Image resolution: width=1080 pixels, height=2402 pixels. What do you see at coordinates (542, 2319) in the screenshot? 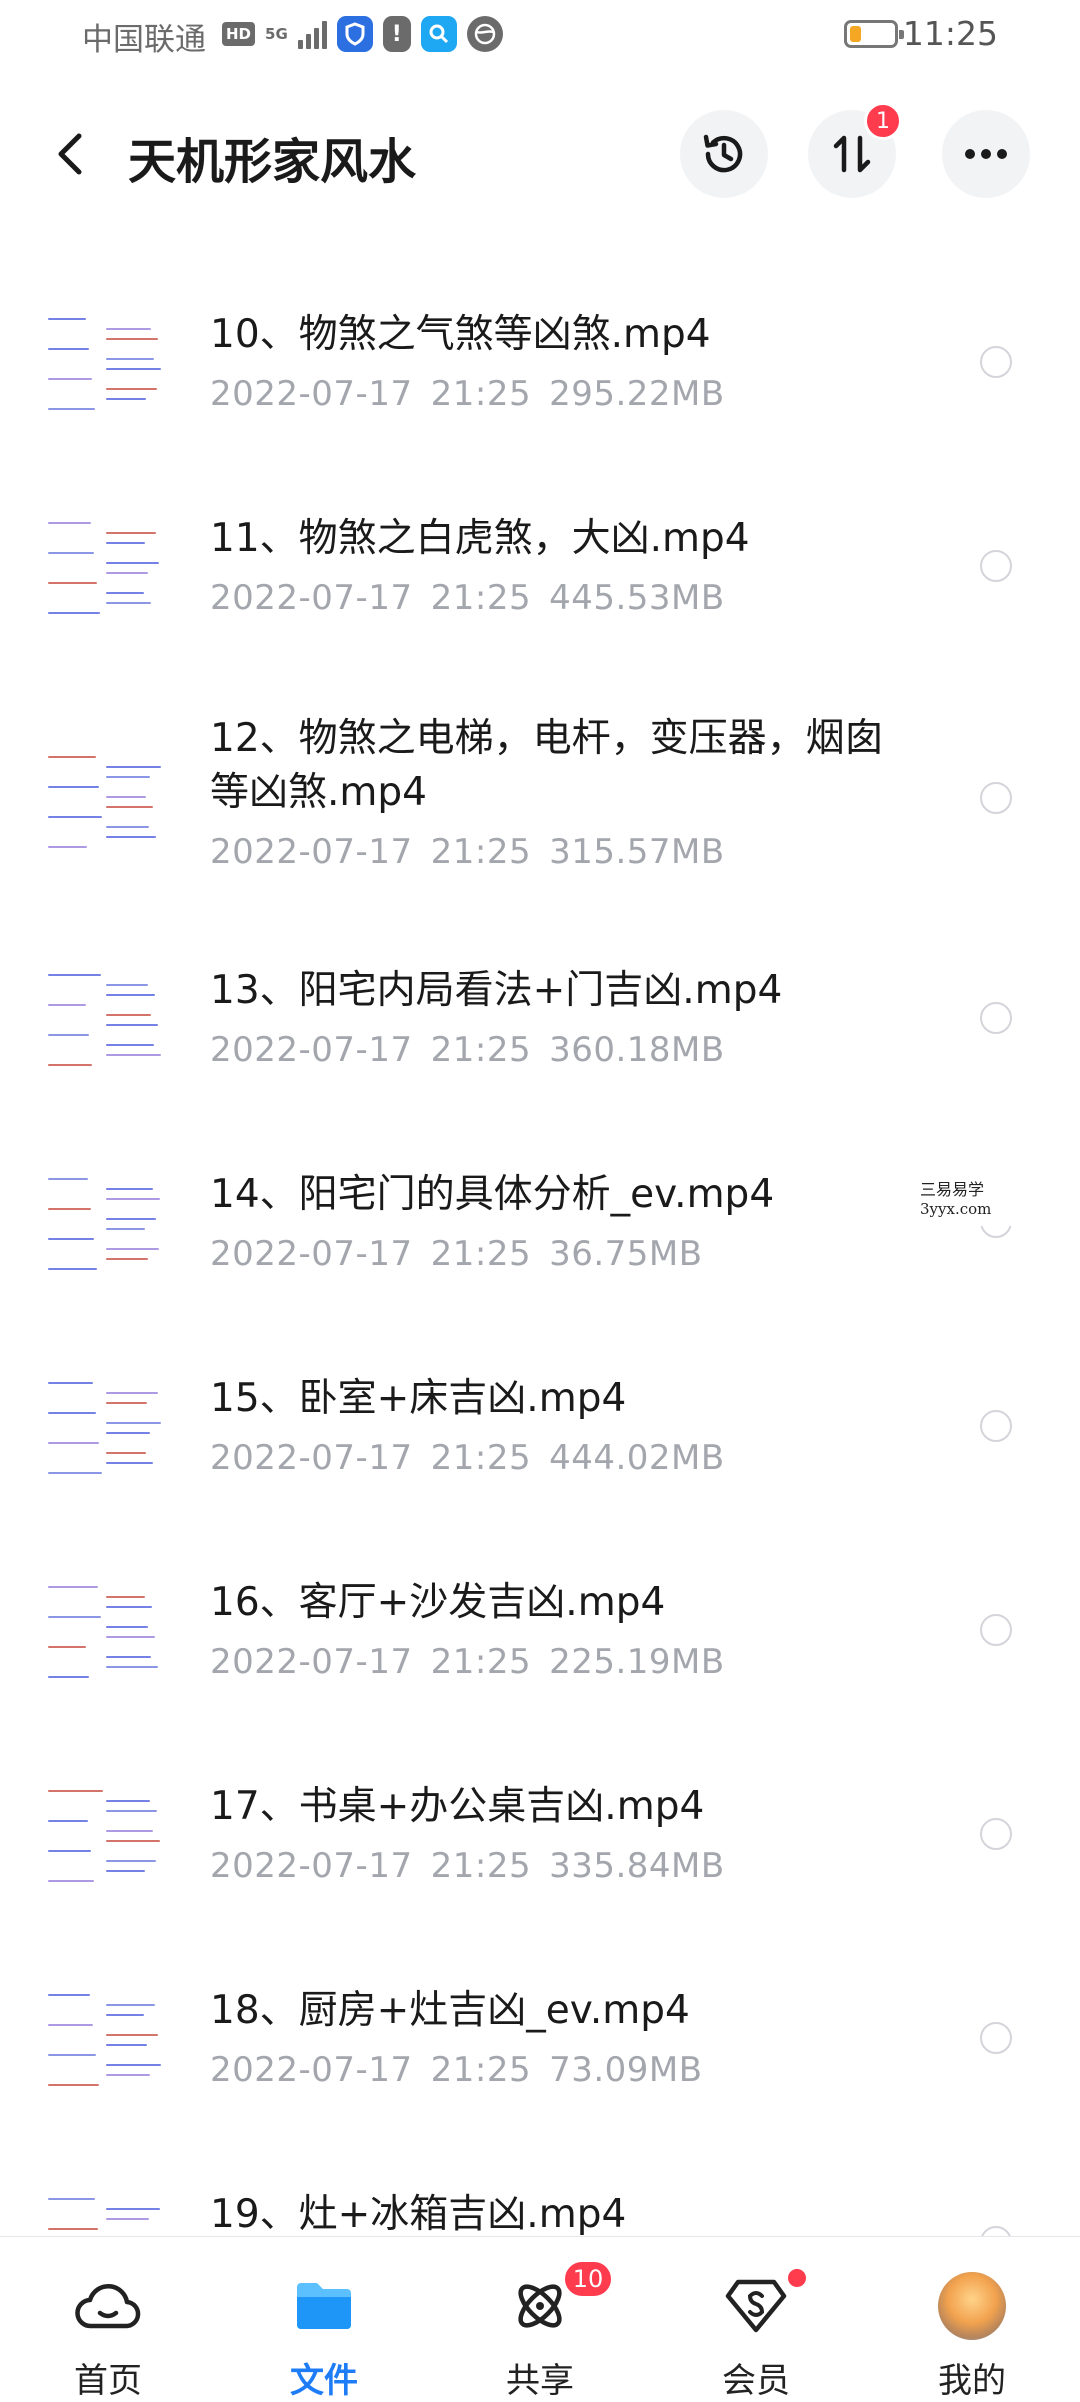
I see `tab-share: 10 共享` at bounding box center [542, 2319].